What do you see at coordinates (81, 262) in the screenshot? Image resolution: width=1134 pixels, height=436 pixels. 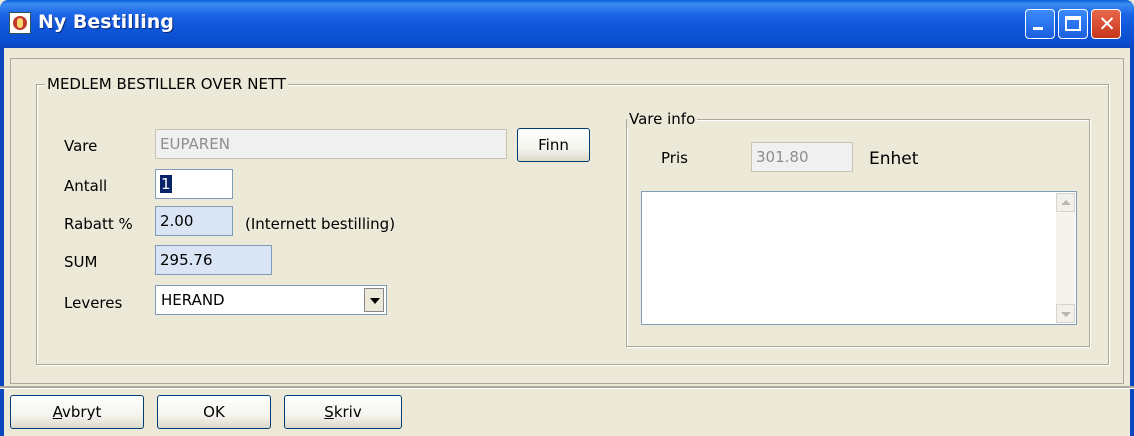 I see `sum-label: SUM` at bounding box center [81, 262].